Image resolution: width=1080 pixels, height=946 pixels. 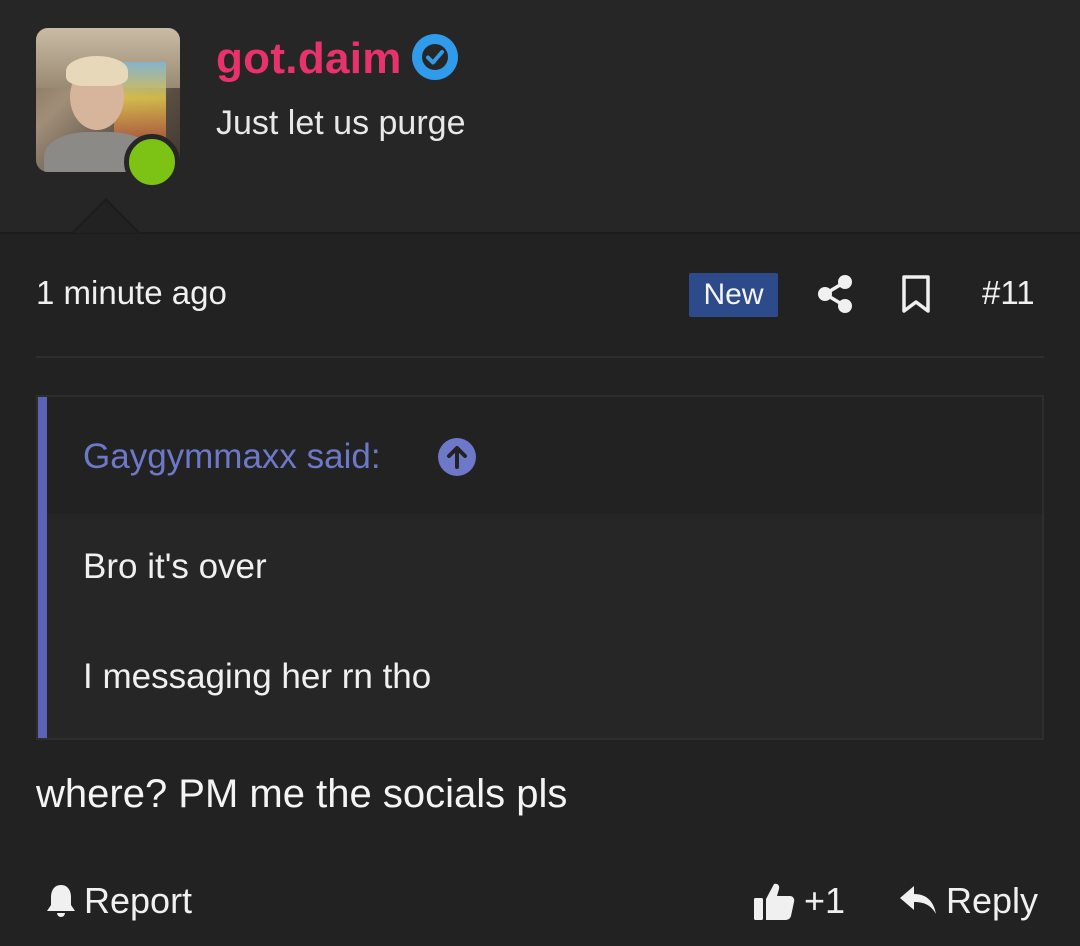 What do you see at coordinates (733, 295) in the screenshot?
I see `new-badge: New` at bounding box center [733, 295].